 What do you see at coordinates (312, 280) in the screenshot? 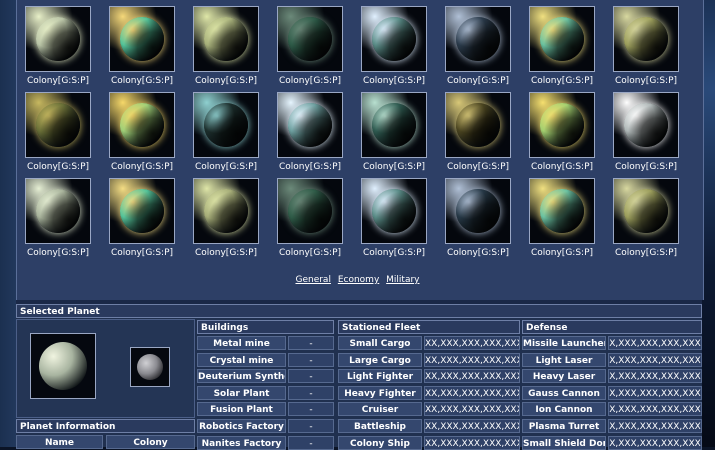
I see `tab-general: General` at bounding box center [312, 280].